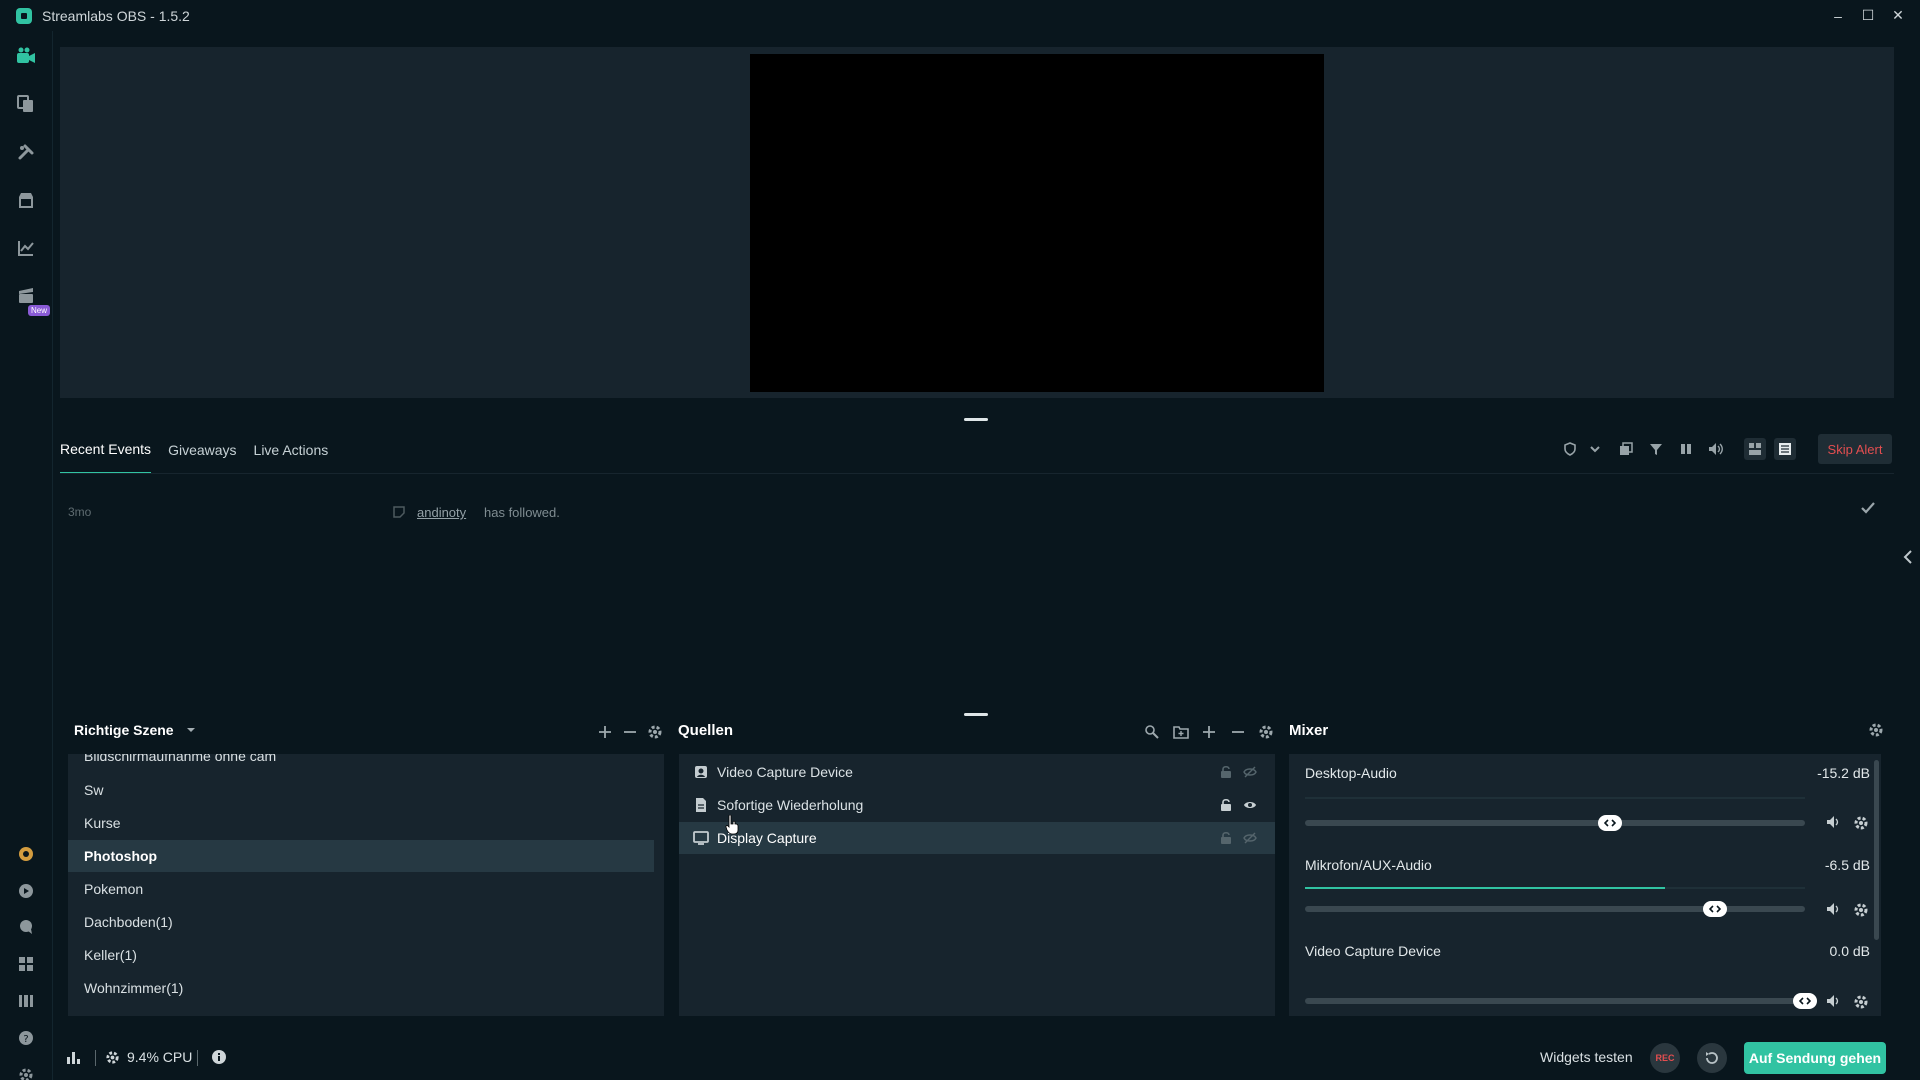  I want to click on remove-scene-icon, so click(630, 732).